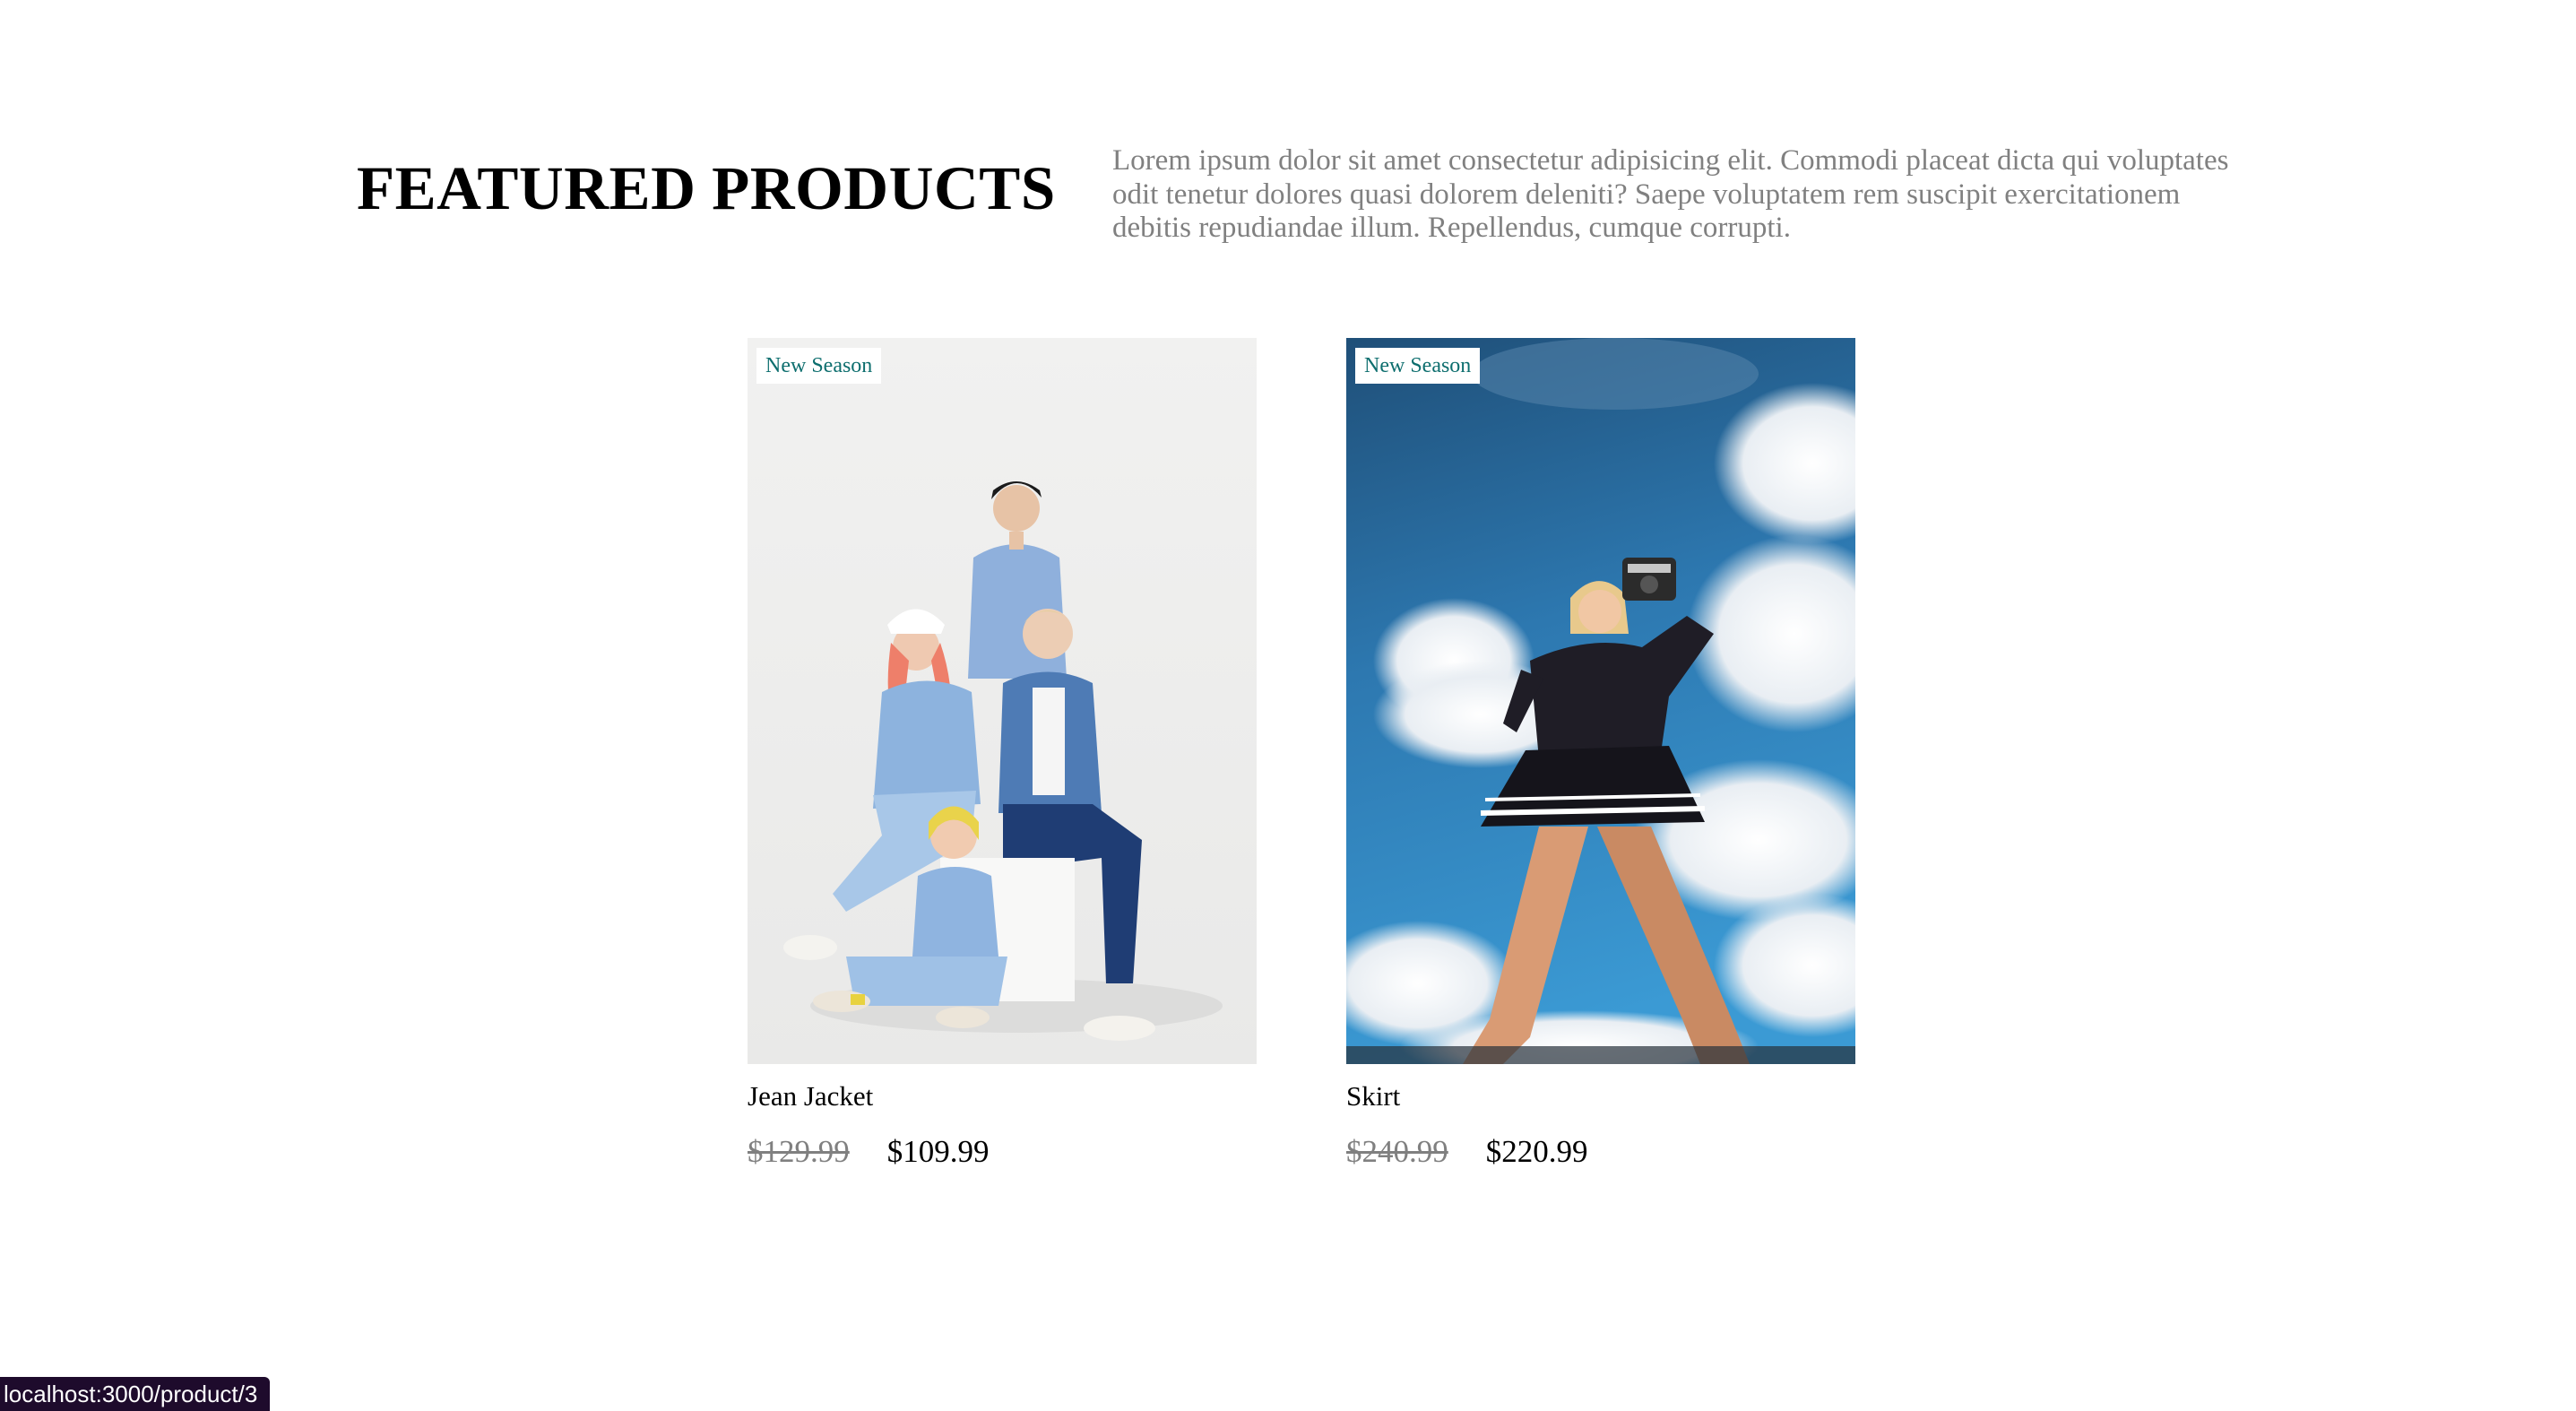 This screenshot has height=1411, width=2576. What do you see at coordinates (1467, 1151) in the screenshot?
I see `price-row: $240.99 $220.99` at bounding box center [1467, 1151].